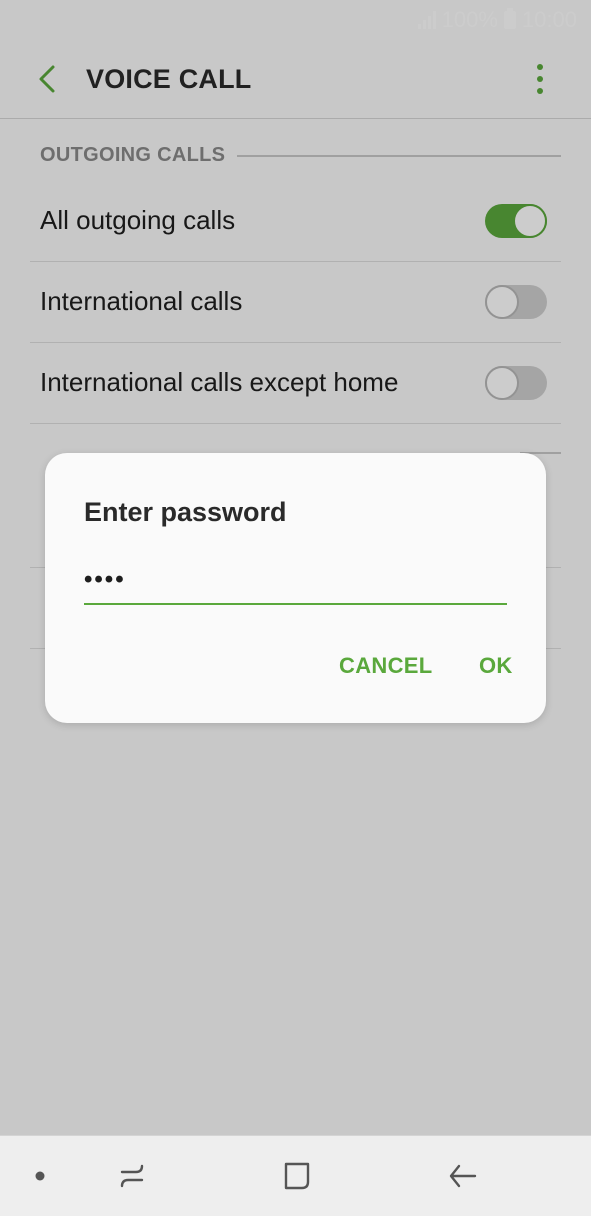  I want to click on dot-icon, so click(40, 1176).